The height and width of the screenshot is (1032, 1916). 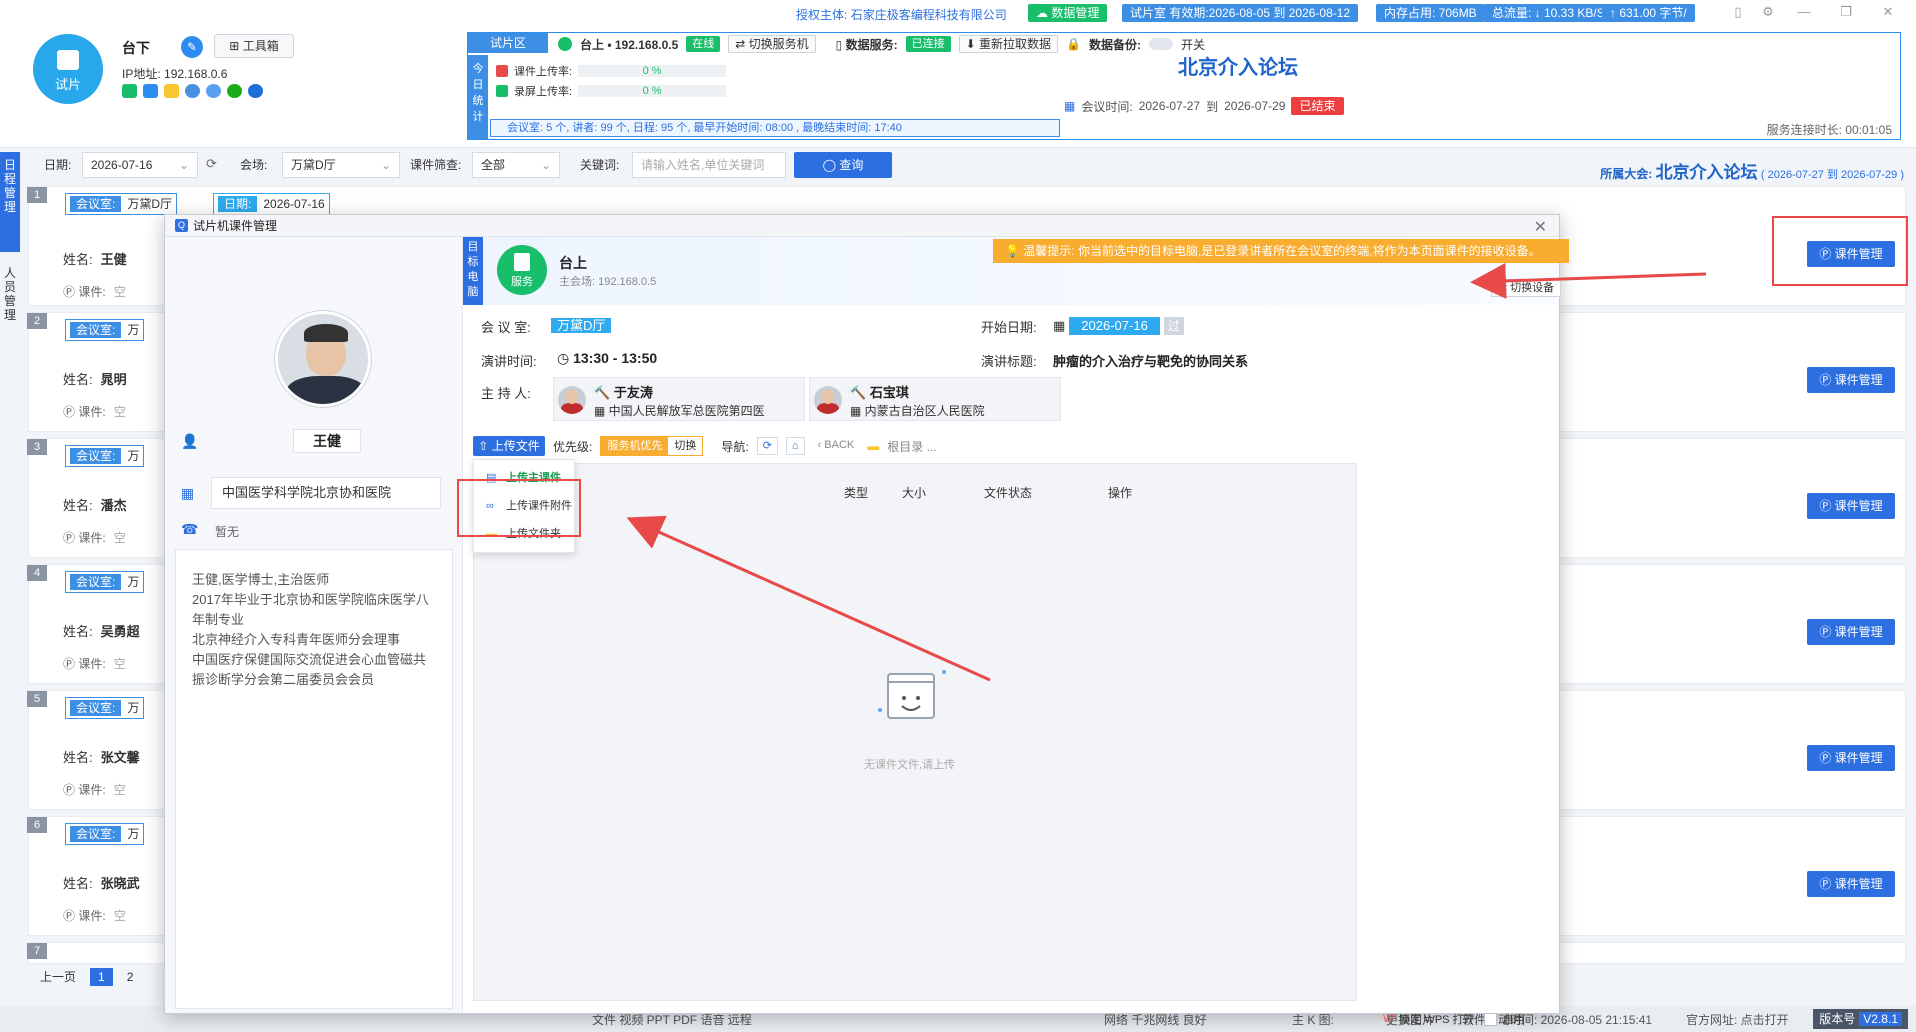 What do you see at coordinates (1068, 13) in the screenshot?
I see `data-management-button: ☁ 数据管理` at bounding box center [1068, 13].